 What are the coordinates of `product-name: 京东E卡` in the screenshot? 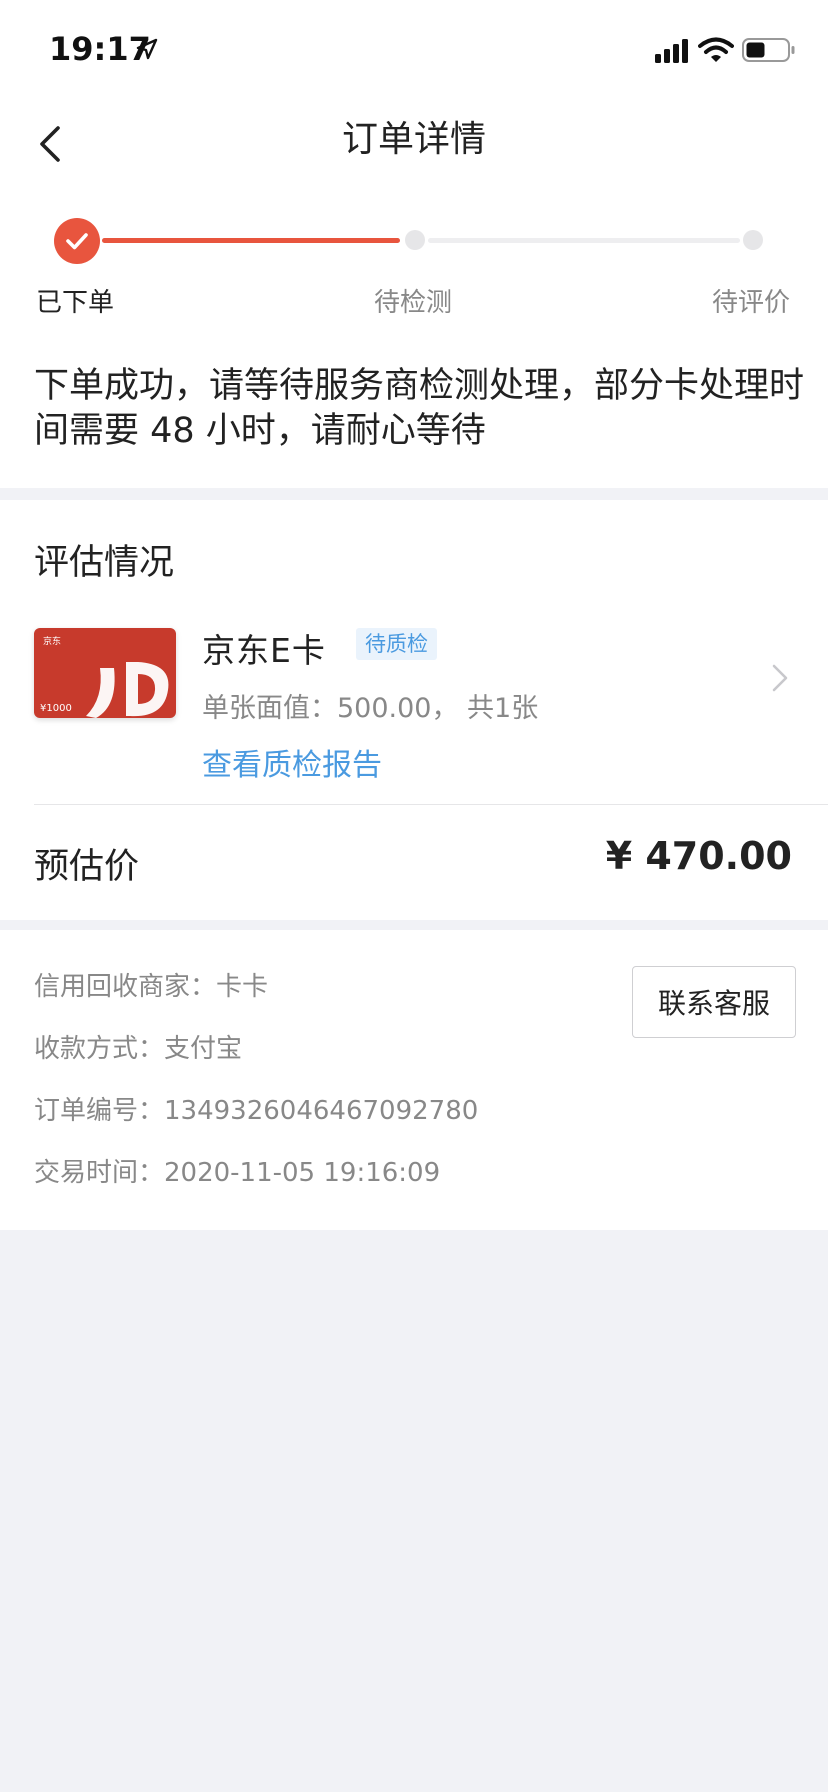 It's located at (264, 650).